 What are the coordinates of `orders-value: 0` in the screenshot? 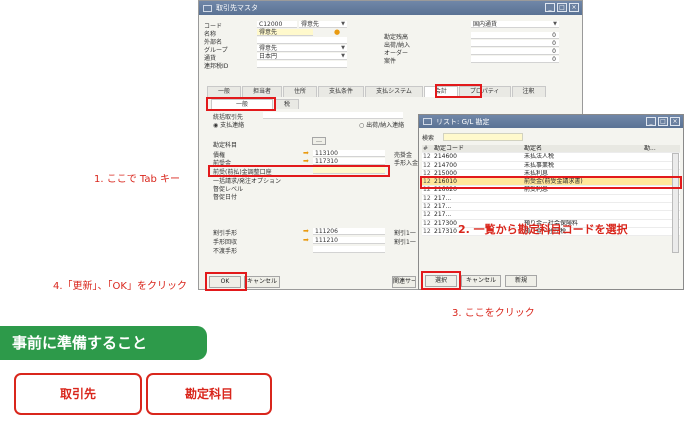 It's located at (515, 51).